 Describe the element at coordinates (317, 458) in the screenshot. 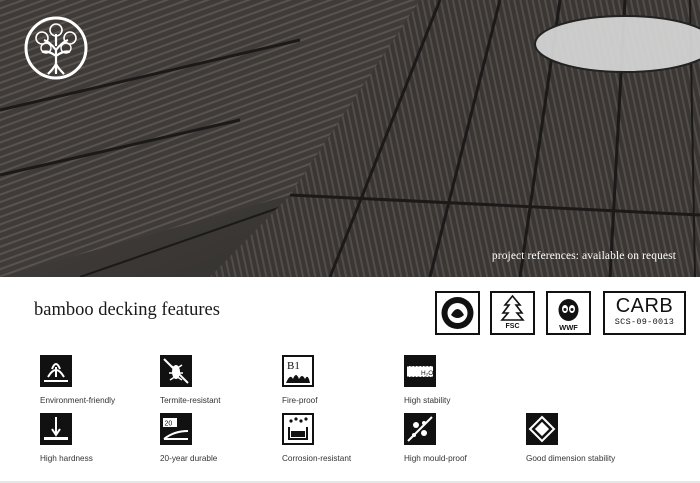

I see `feature-label: Corrosion-resistant` at that location.